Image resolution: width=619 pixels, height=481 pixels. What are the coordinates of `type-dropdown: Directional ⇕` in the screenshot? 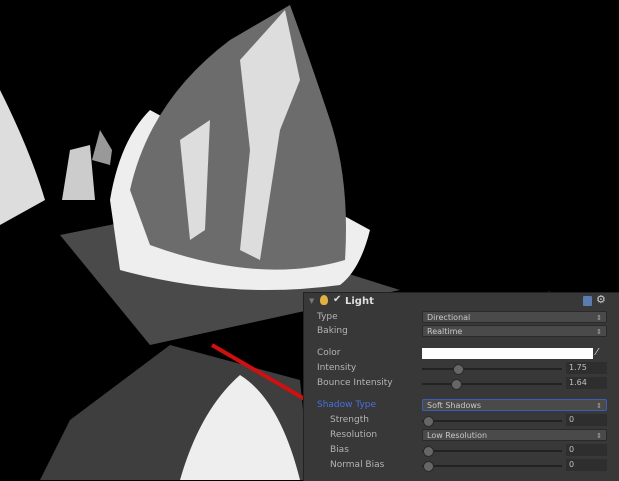 It's located at (514, 317).